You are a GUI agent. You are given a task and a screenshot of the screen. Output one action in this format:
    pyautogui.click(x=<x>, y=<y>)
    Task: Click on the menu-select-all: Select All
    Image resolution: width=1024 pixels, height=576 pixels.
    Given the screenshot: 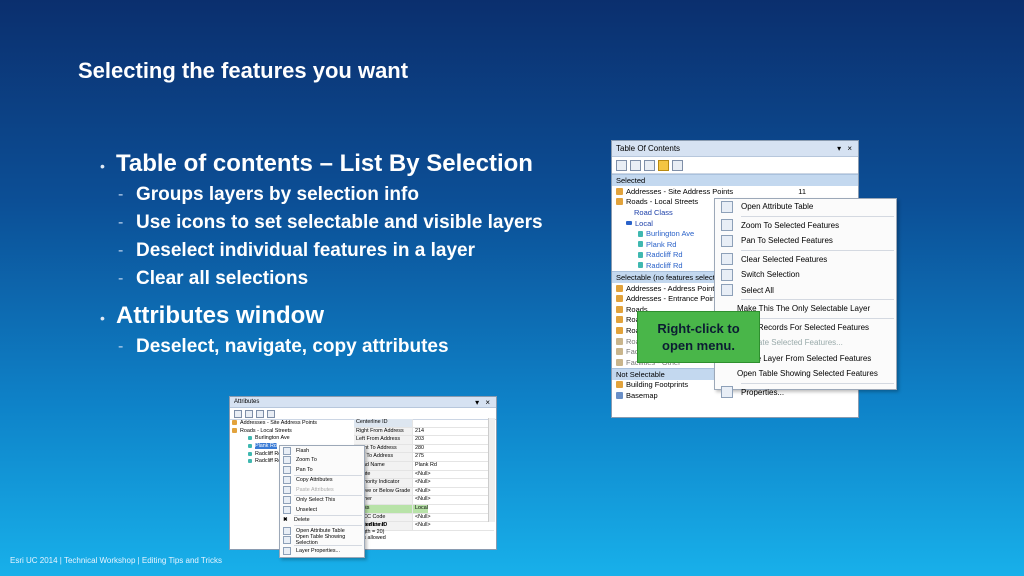 What is the action you would take?
    pyautogui.click(x=805, y=291)
    